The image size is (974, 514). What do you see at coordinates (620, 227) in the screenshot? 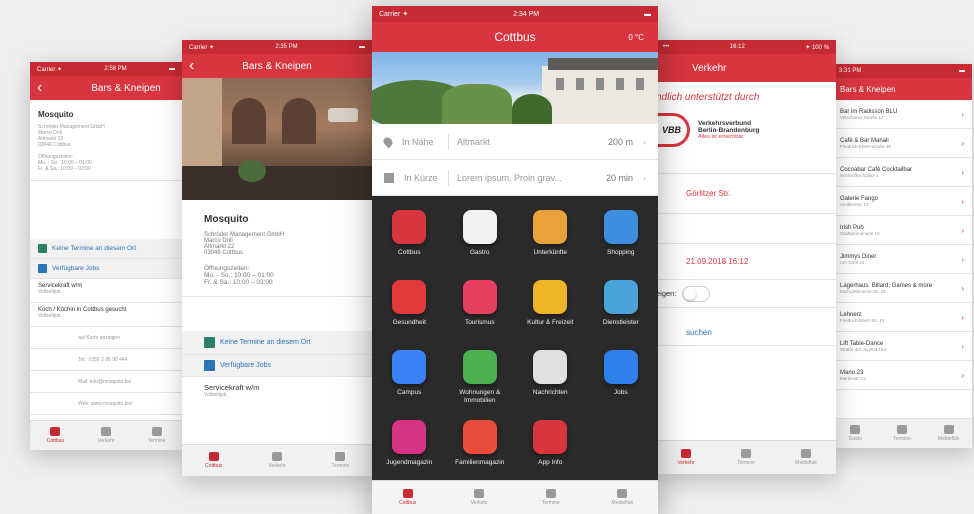
I see `tag-icon` at bounding box center [620, 227].